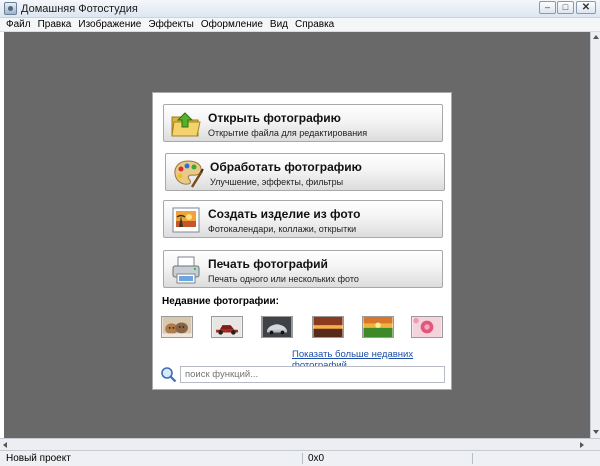  I want to click on title-bar: Домашняя Фотостудия ‒ □ ✕, so click(300, 9).